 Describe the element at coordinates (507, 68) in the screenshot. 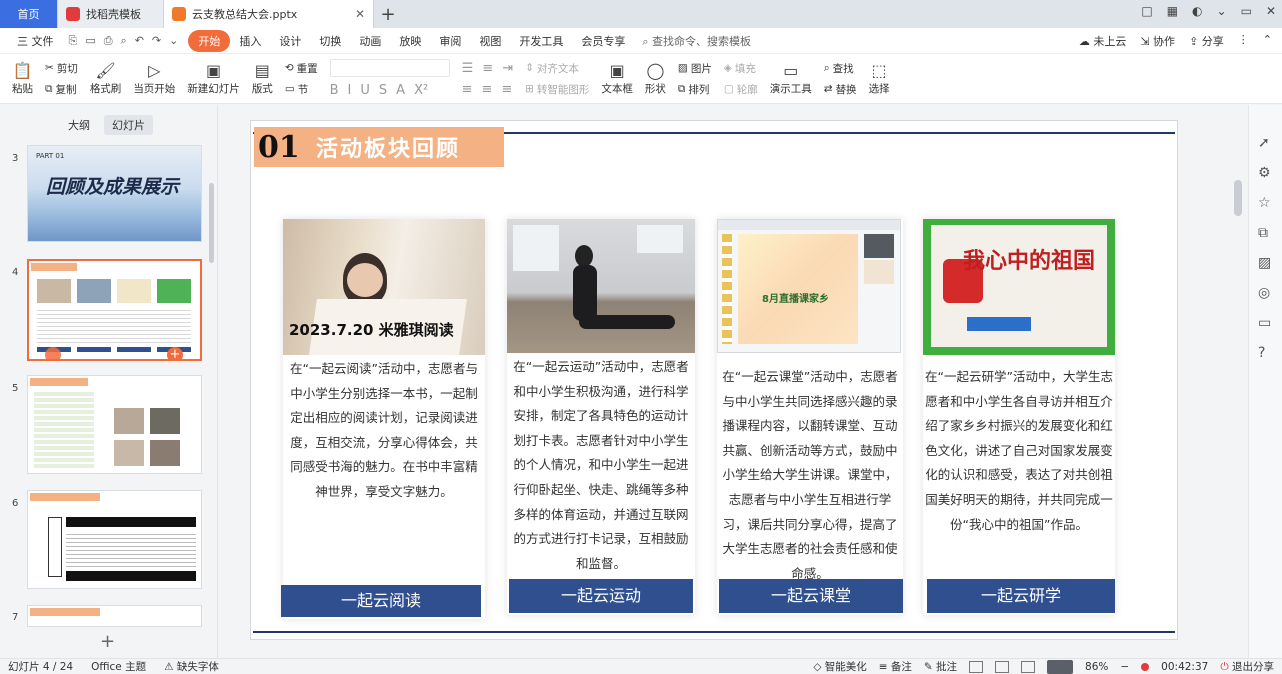

I see `indent-icon: ⇥` at that location.